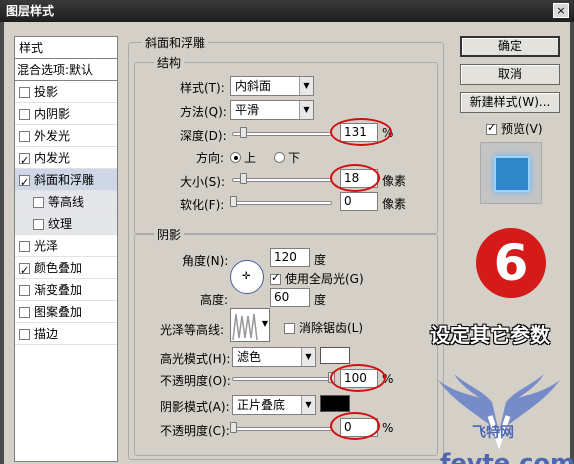  What do you see at coordinates (66, 246) in the screenshot?
I see `sidebar-item-satin: 光泽` at bounding box center [66, 246].